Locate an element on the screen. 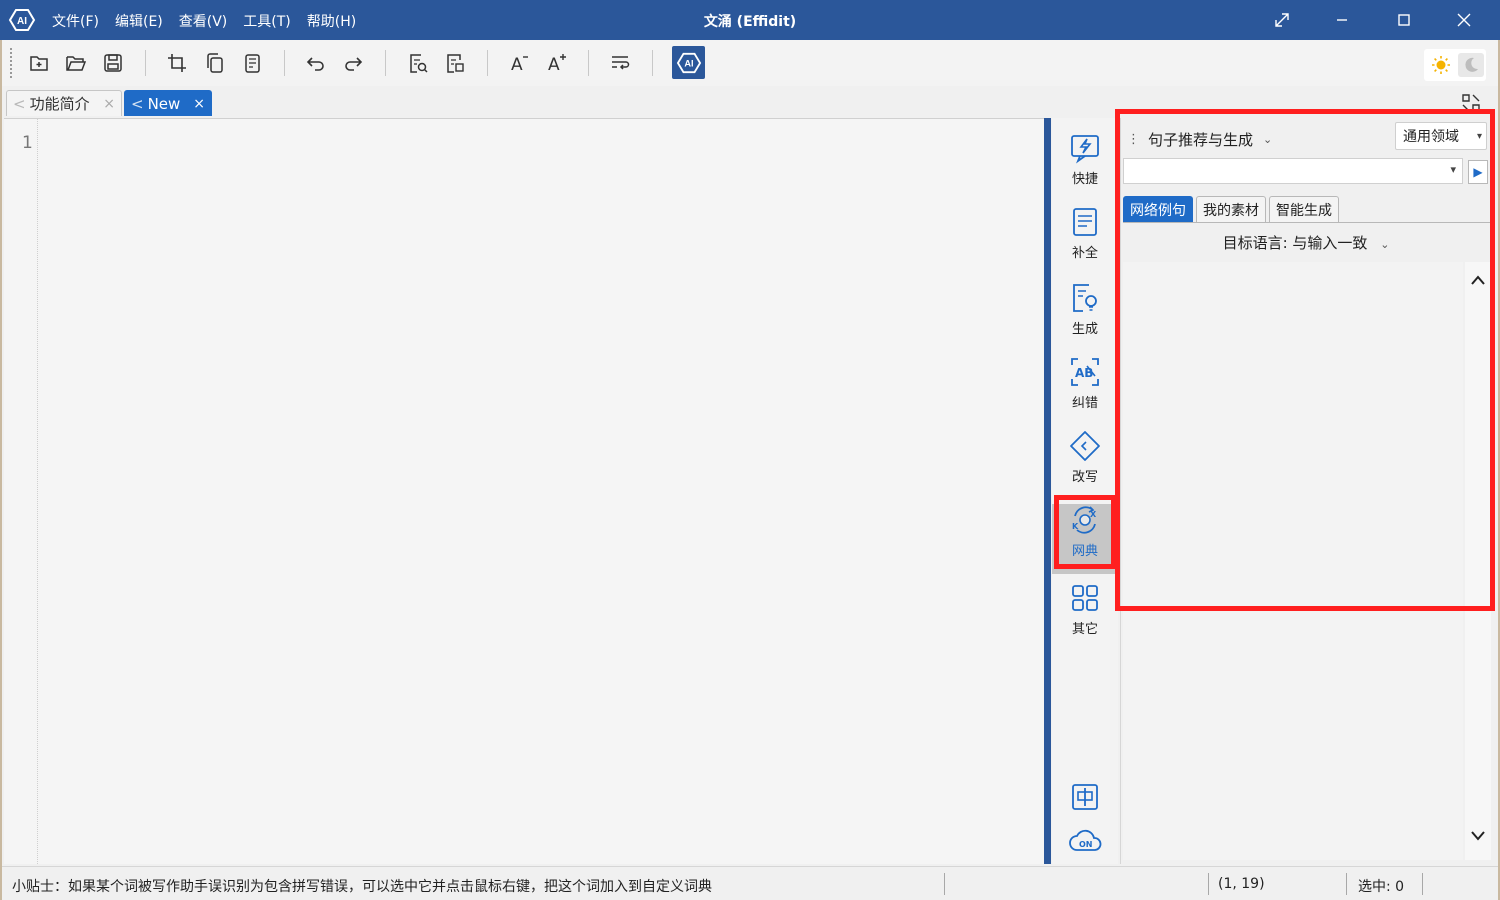 Image resolution: width=1500 pixels, height=900 pixels. word-wrap-icon is located at coordinates (621, 63).